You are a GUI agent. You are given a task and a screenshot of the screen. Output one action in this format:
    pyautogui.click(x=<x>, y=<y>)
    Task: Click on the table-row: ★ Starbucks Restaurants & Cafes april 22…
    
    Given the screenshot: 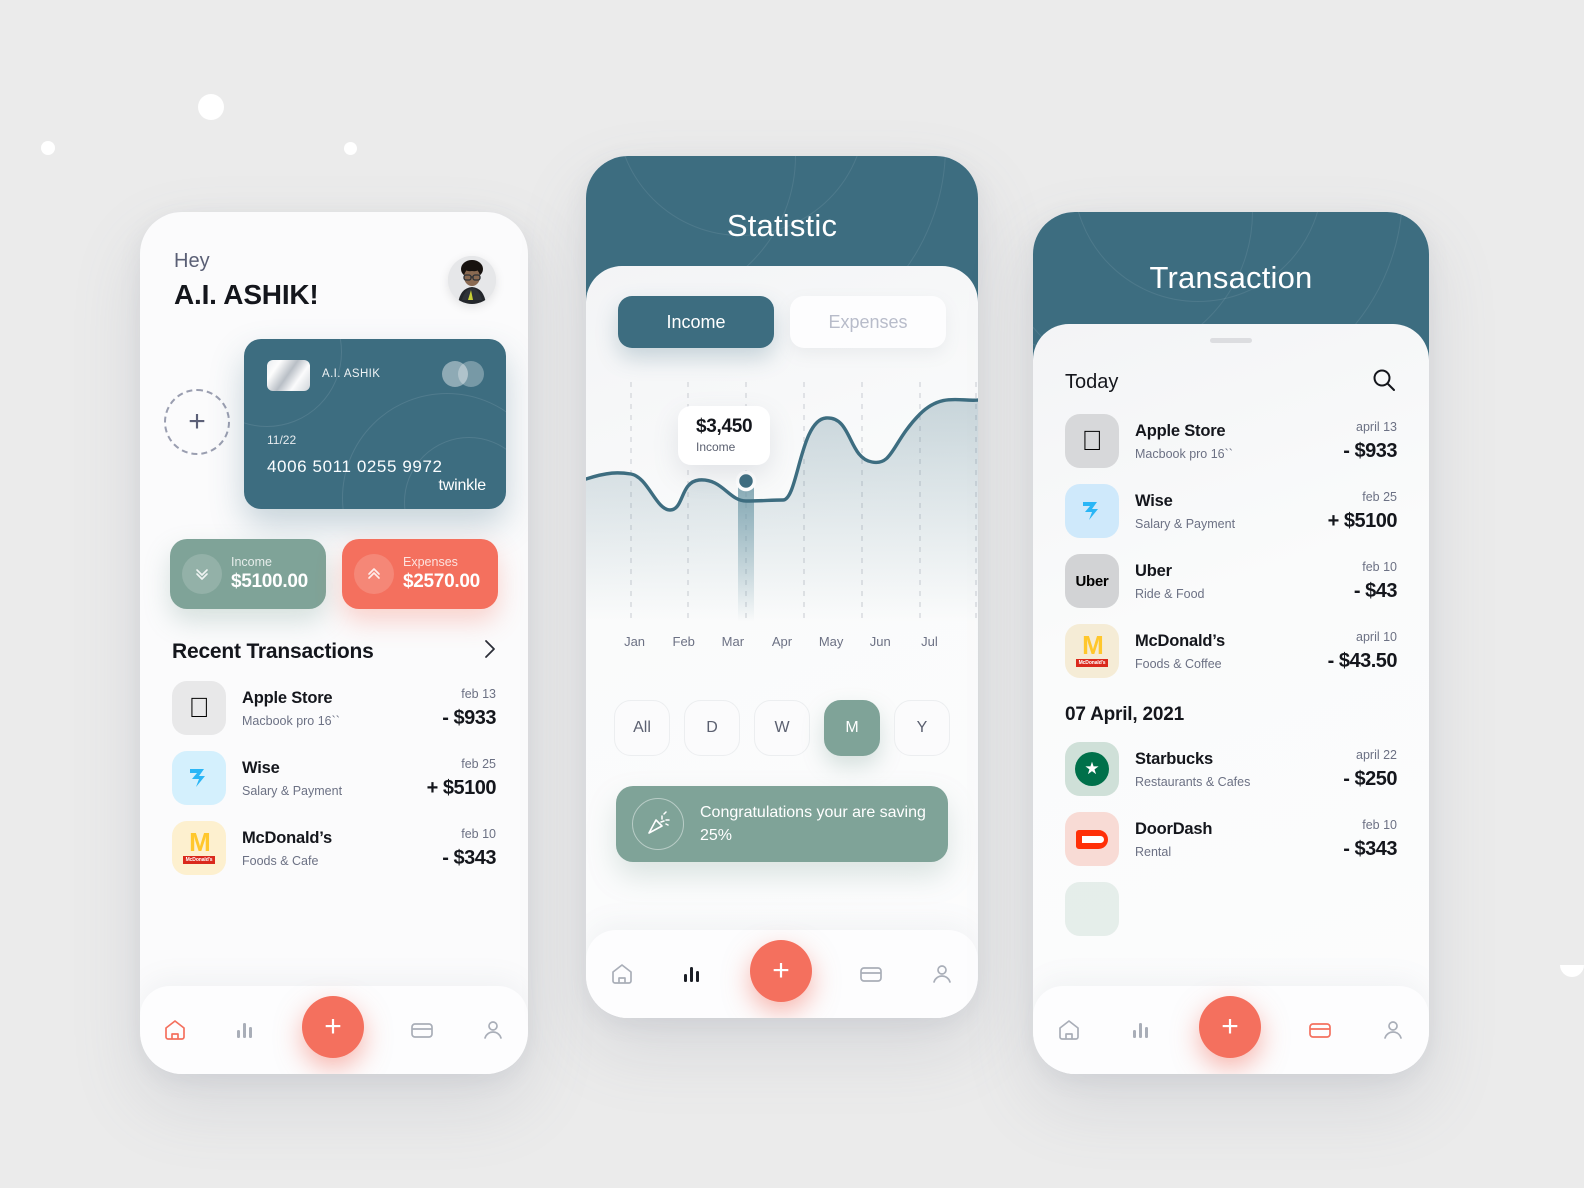 What is the action you would take?
    pyautogui.click(x=1231, y=761)
    